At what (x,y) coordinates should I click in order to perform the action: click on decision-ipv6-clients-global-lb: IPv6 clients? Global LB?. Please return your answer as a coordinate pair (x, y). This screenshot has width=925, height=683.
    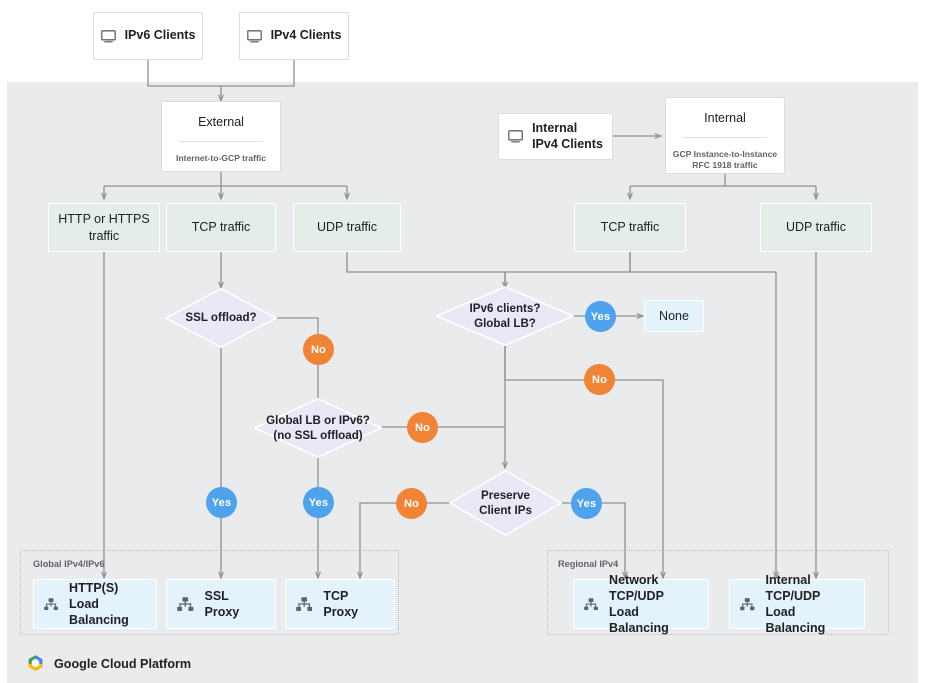
    Looking at the image, I should click on (505, 316).